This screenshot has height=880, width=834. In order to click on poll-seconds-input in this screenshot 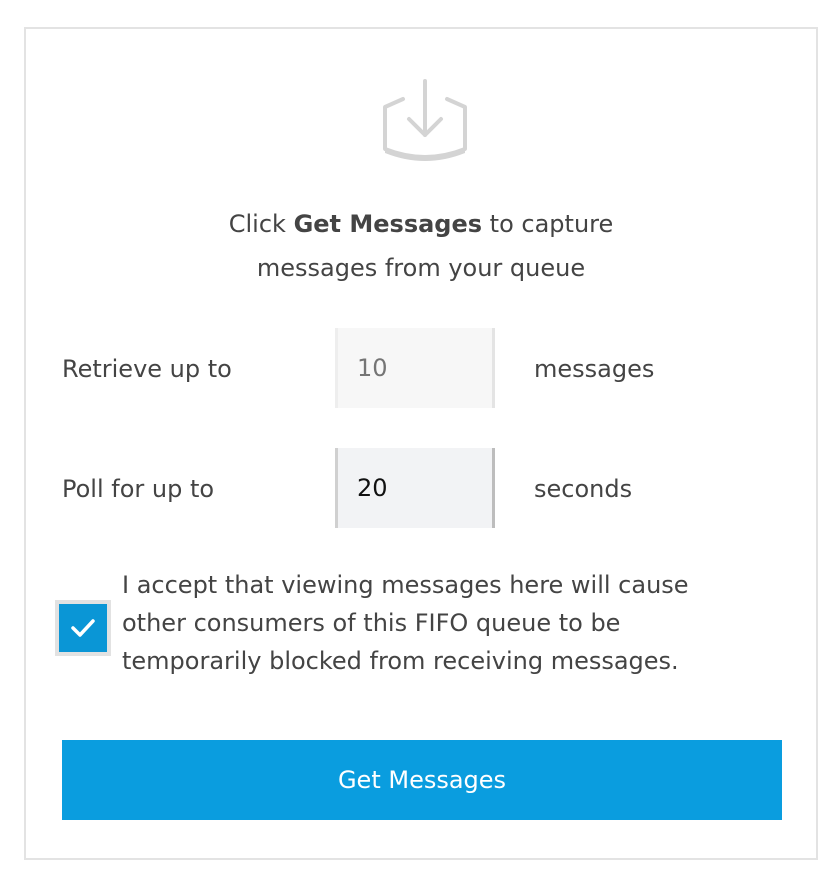, I will do `click(415, 488)`.